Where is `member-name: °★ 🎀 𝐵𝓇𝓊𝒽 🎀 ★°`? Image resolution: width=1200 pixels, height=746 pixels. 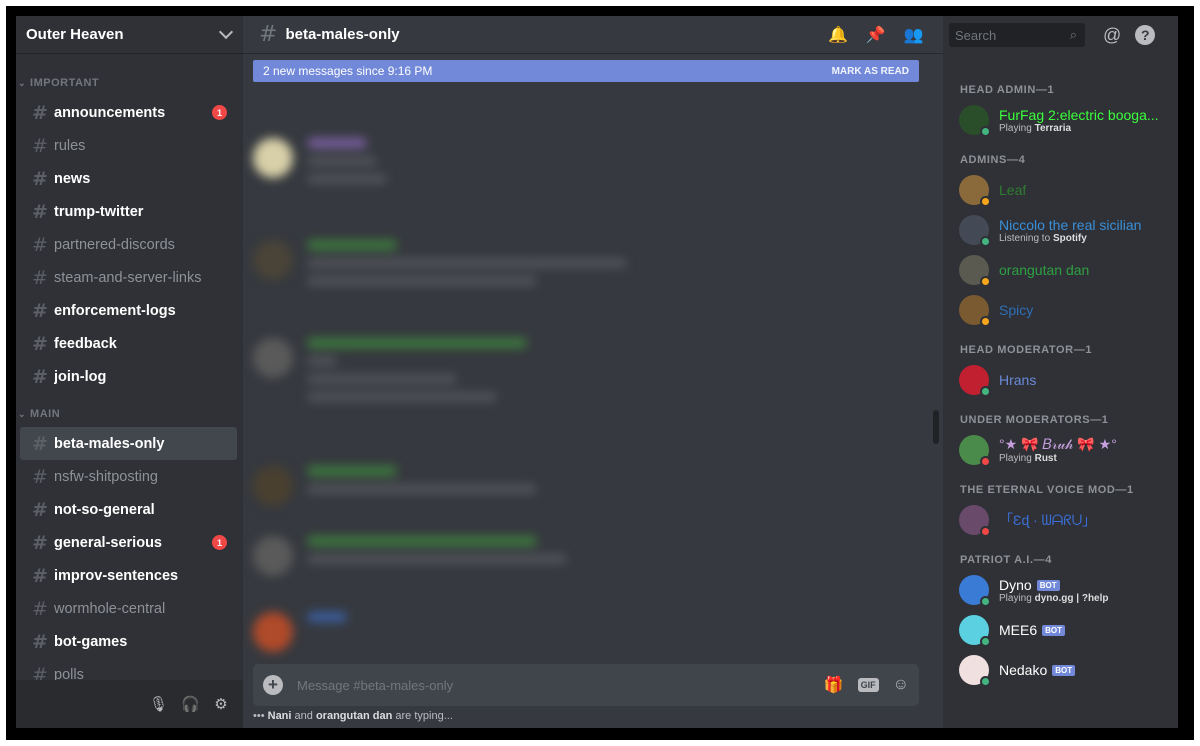 member-name: °★ 🎀 𝐵𝓇𝓊𝒽 🎀 ★° is located at coordinates (1058, 444).